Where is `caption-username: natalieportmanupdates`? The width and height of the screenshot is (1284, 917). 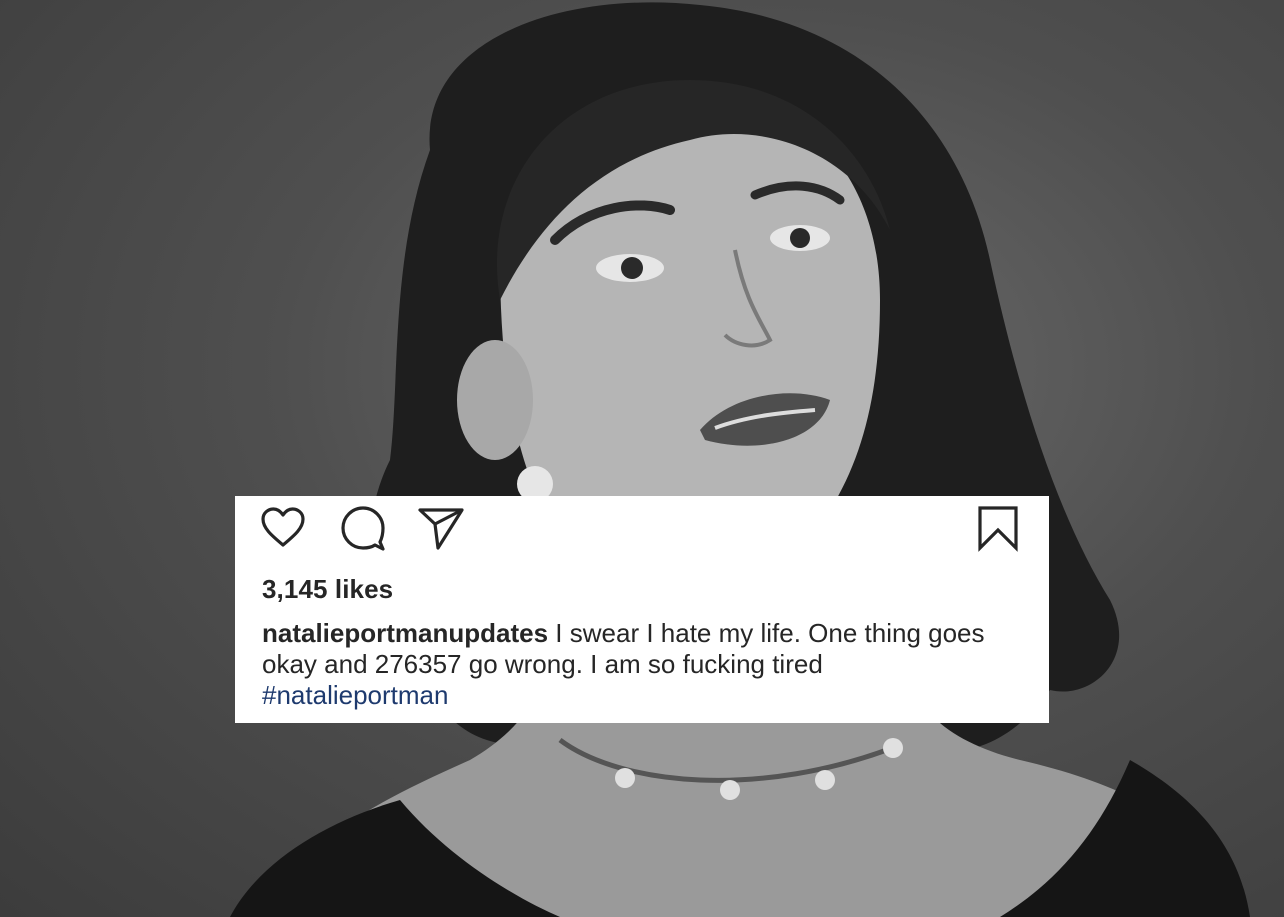 caption-username: natalieportmanupdates is located at coordinates (405, 633).